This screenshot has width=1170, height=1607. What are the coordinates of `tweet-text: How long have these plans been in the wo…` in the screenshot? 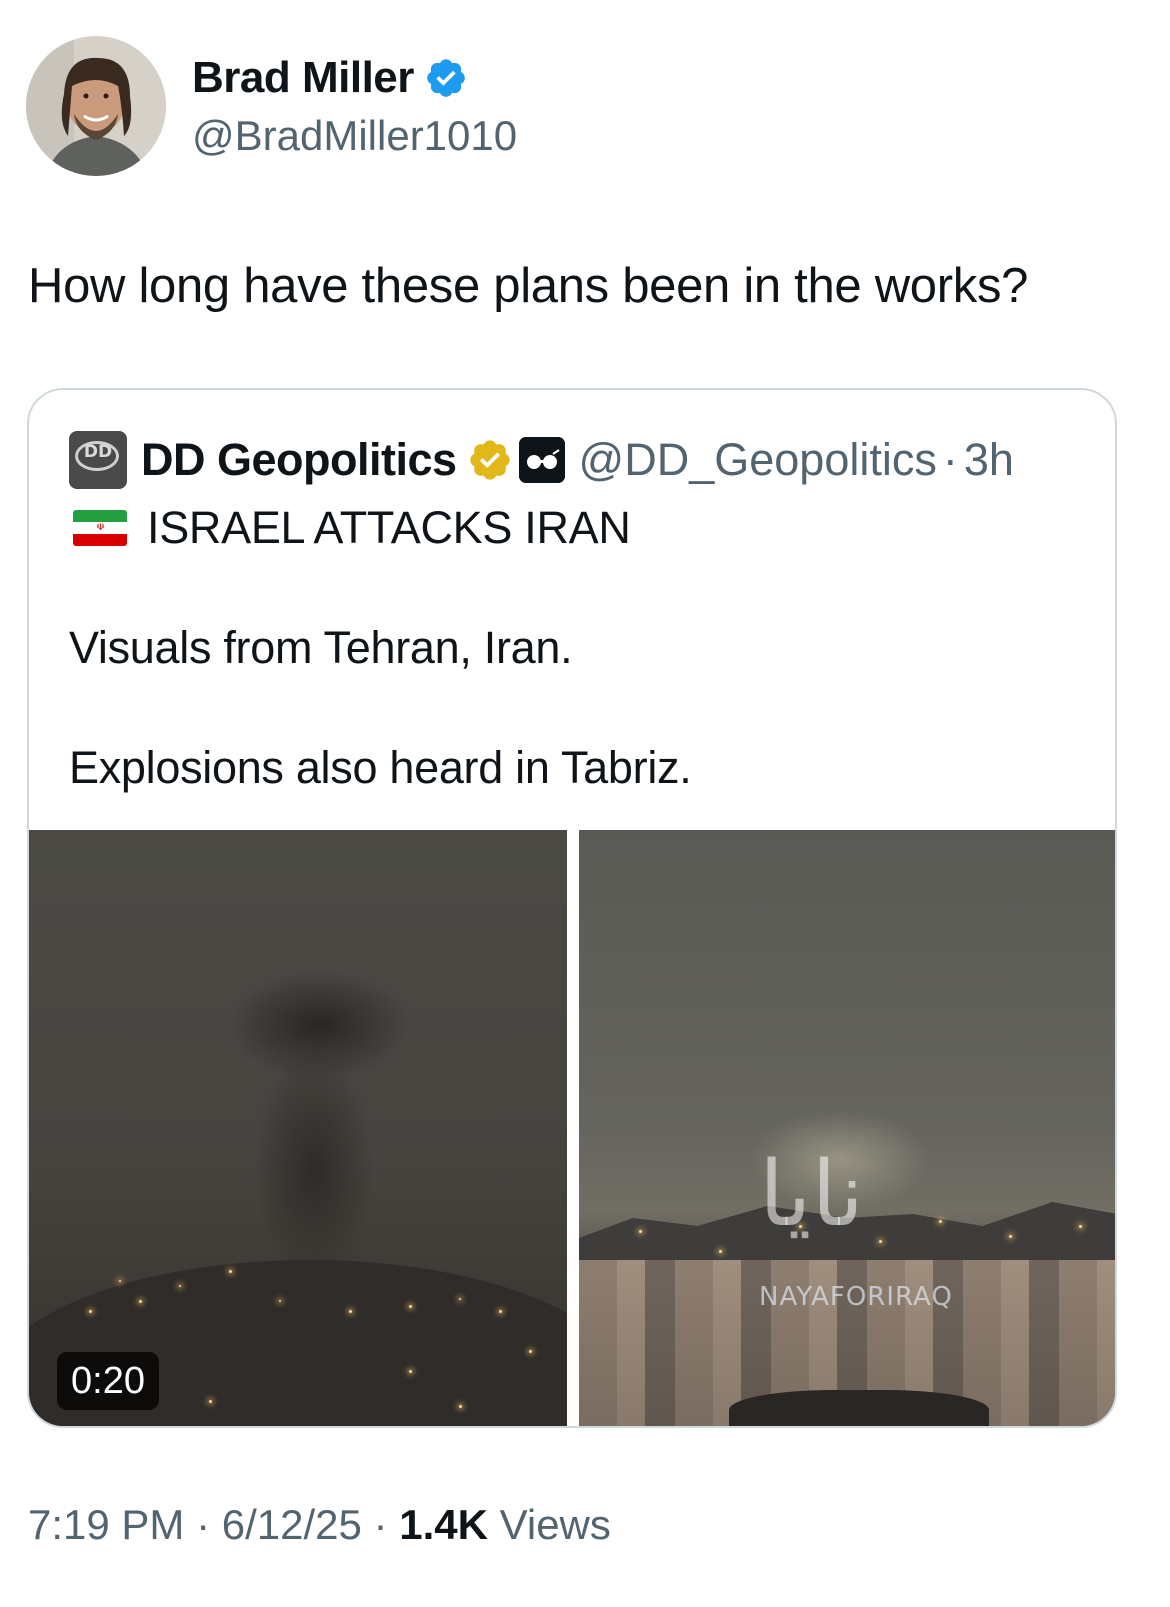 It's located at (528, 286).